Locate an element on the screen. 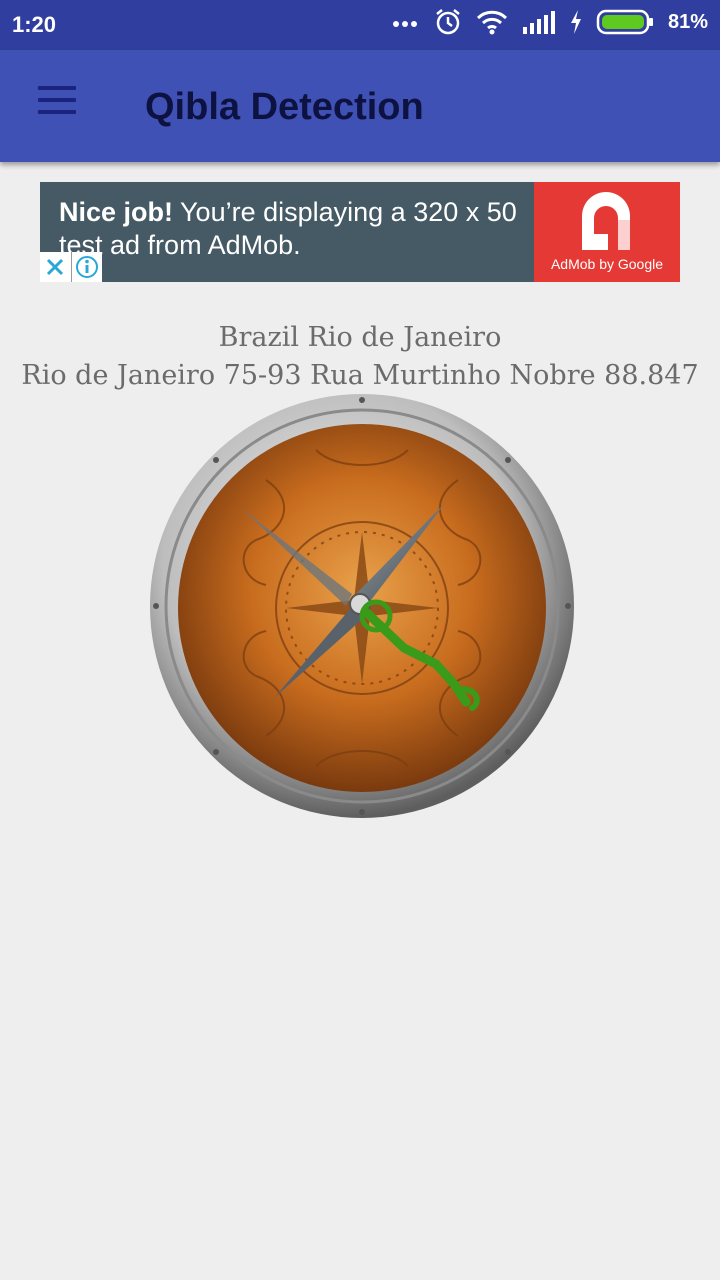 Image resolution: width=720 pixels, height=1280 pixels. battery-percent: 81% is located at coordinates (687, 21).